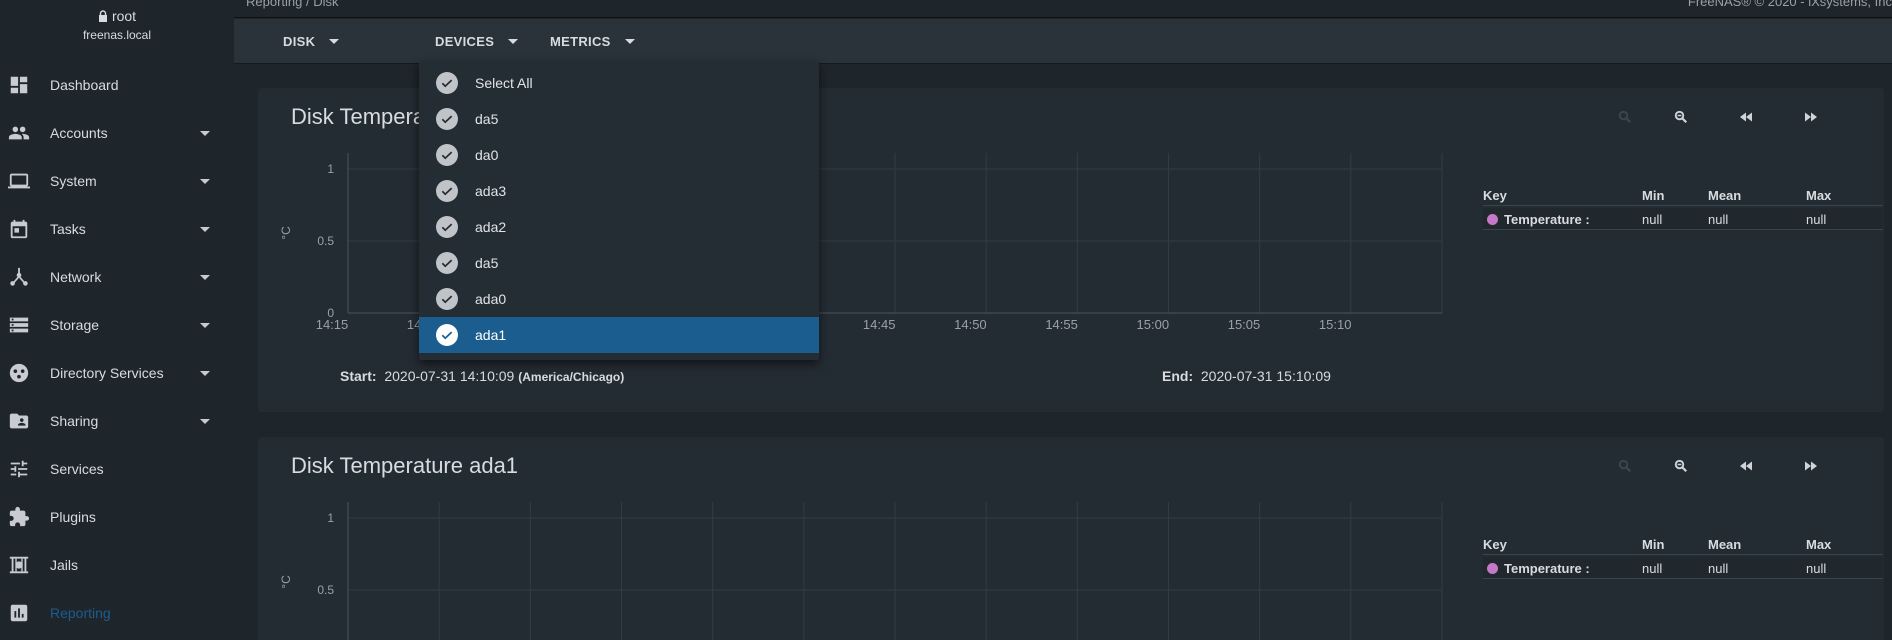 The image size is (1892, 640). What do you see at coordinates (619, 83) in the screenshot?
I see `devices-menu-item: Select All` at bounding box center [619, 83].